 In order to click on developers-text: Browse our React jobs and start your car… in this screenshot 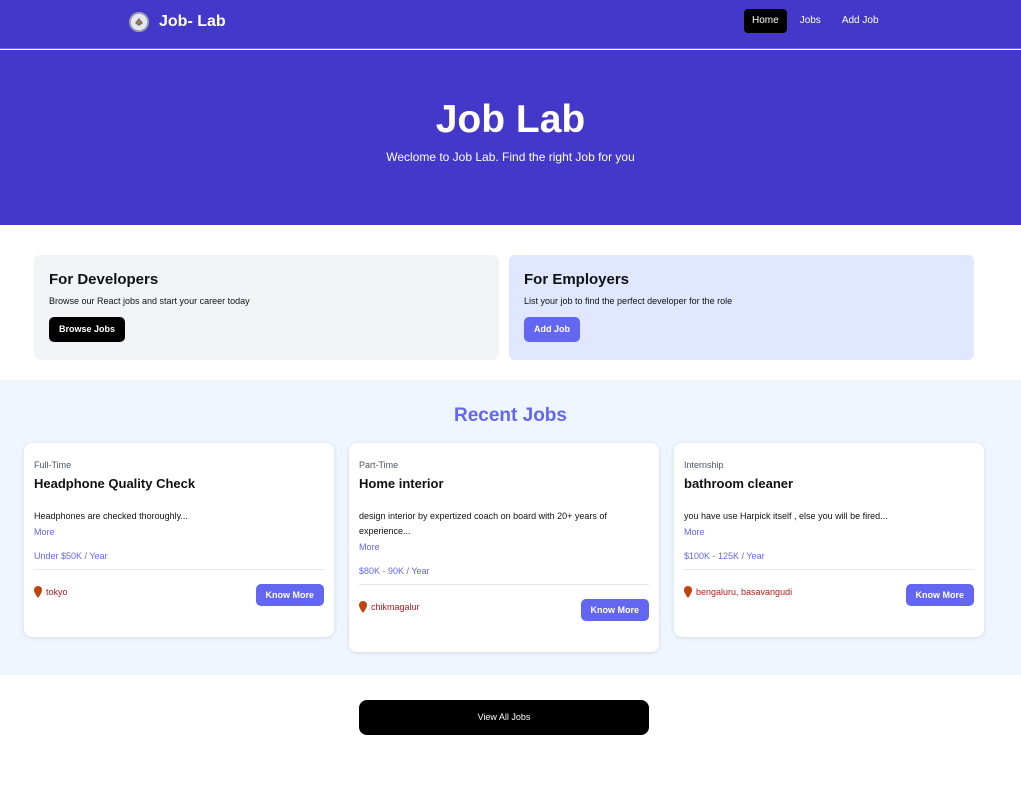, I will do `click(149, 301)`.